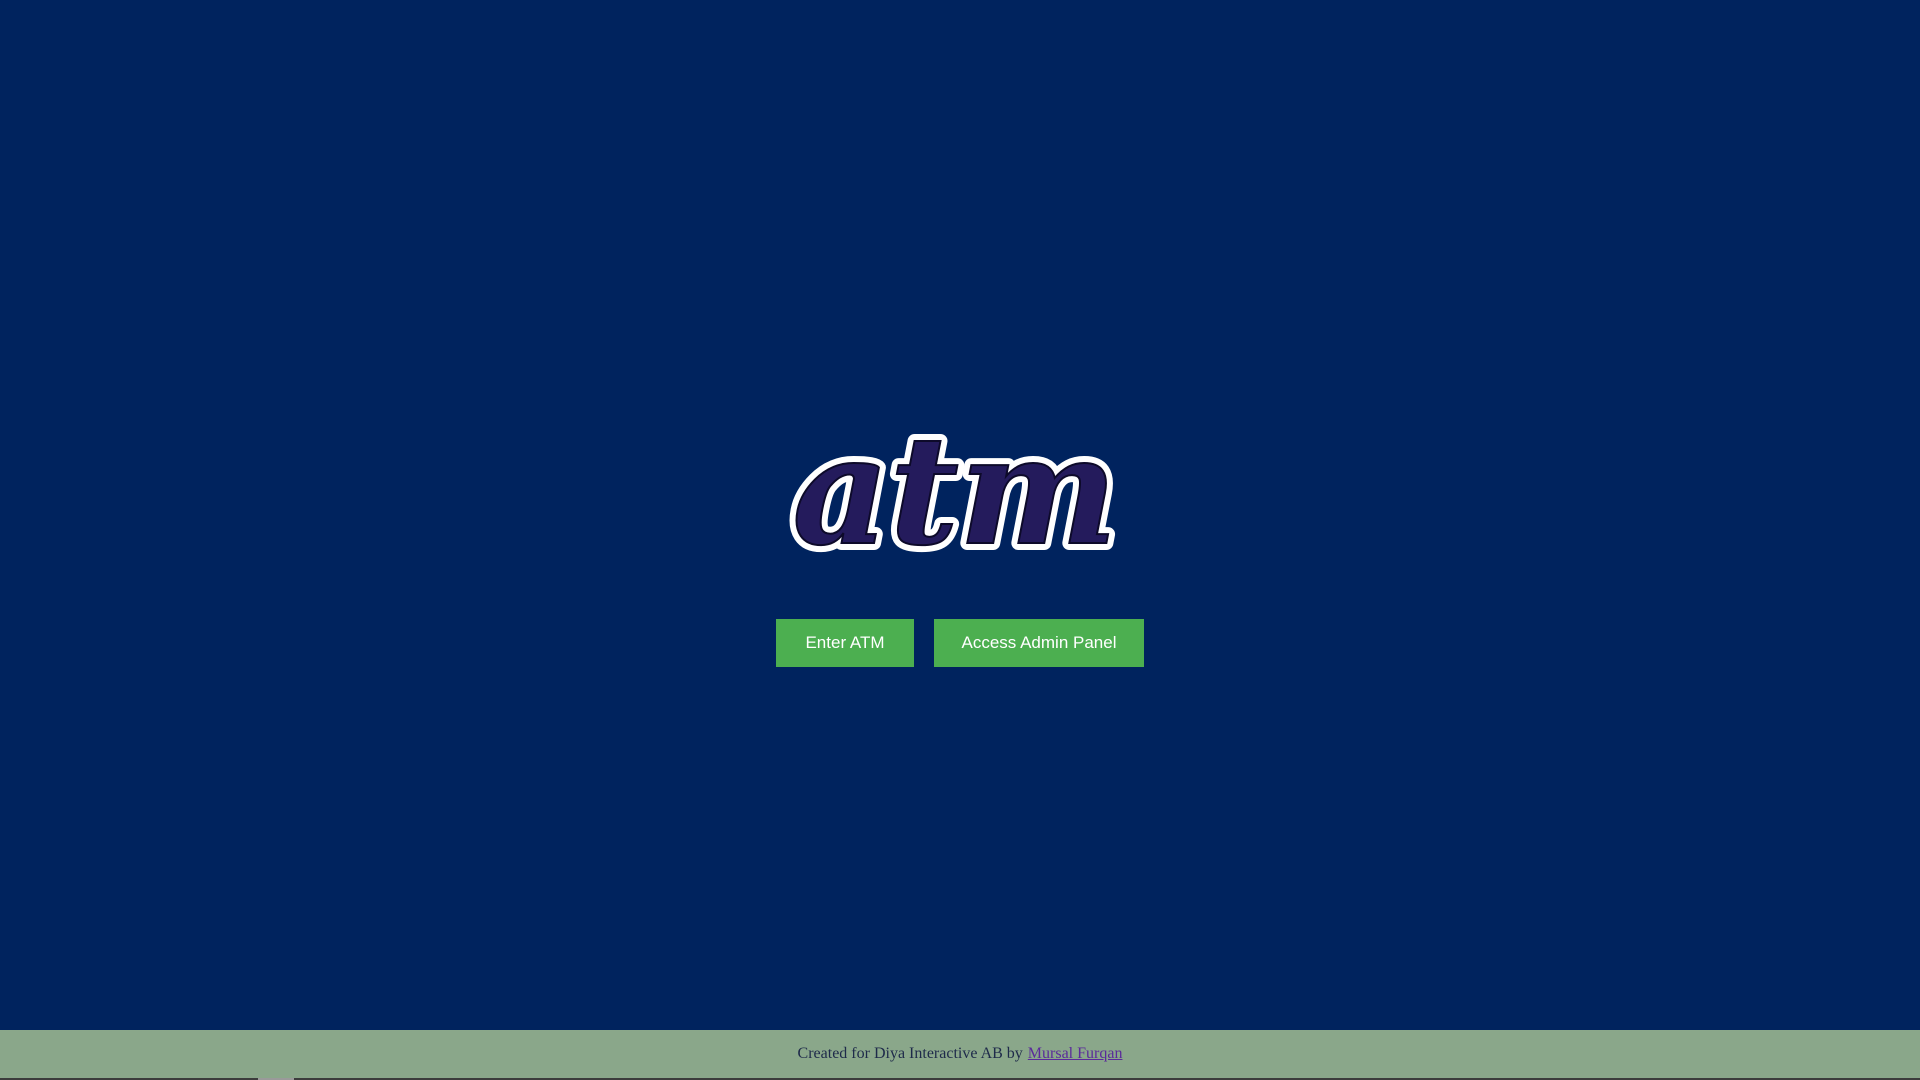  I want to click on atm-logo: atm atm, so click(960, 500).